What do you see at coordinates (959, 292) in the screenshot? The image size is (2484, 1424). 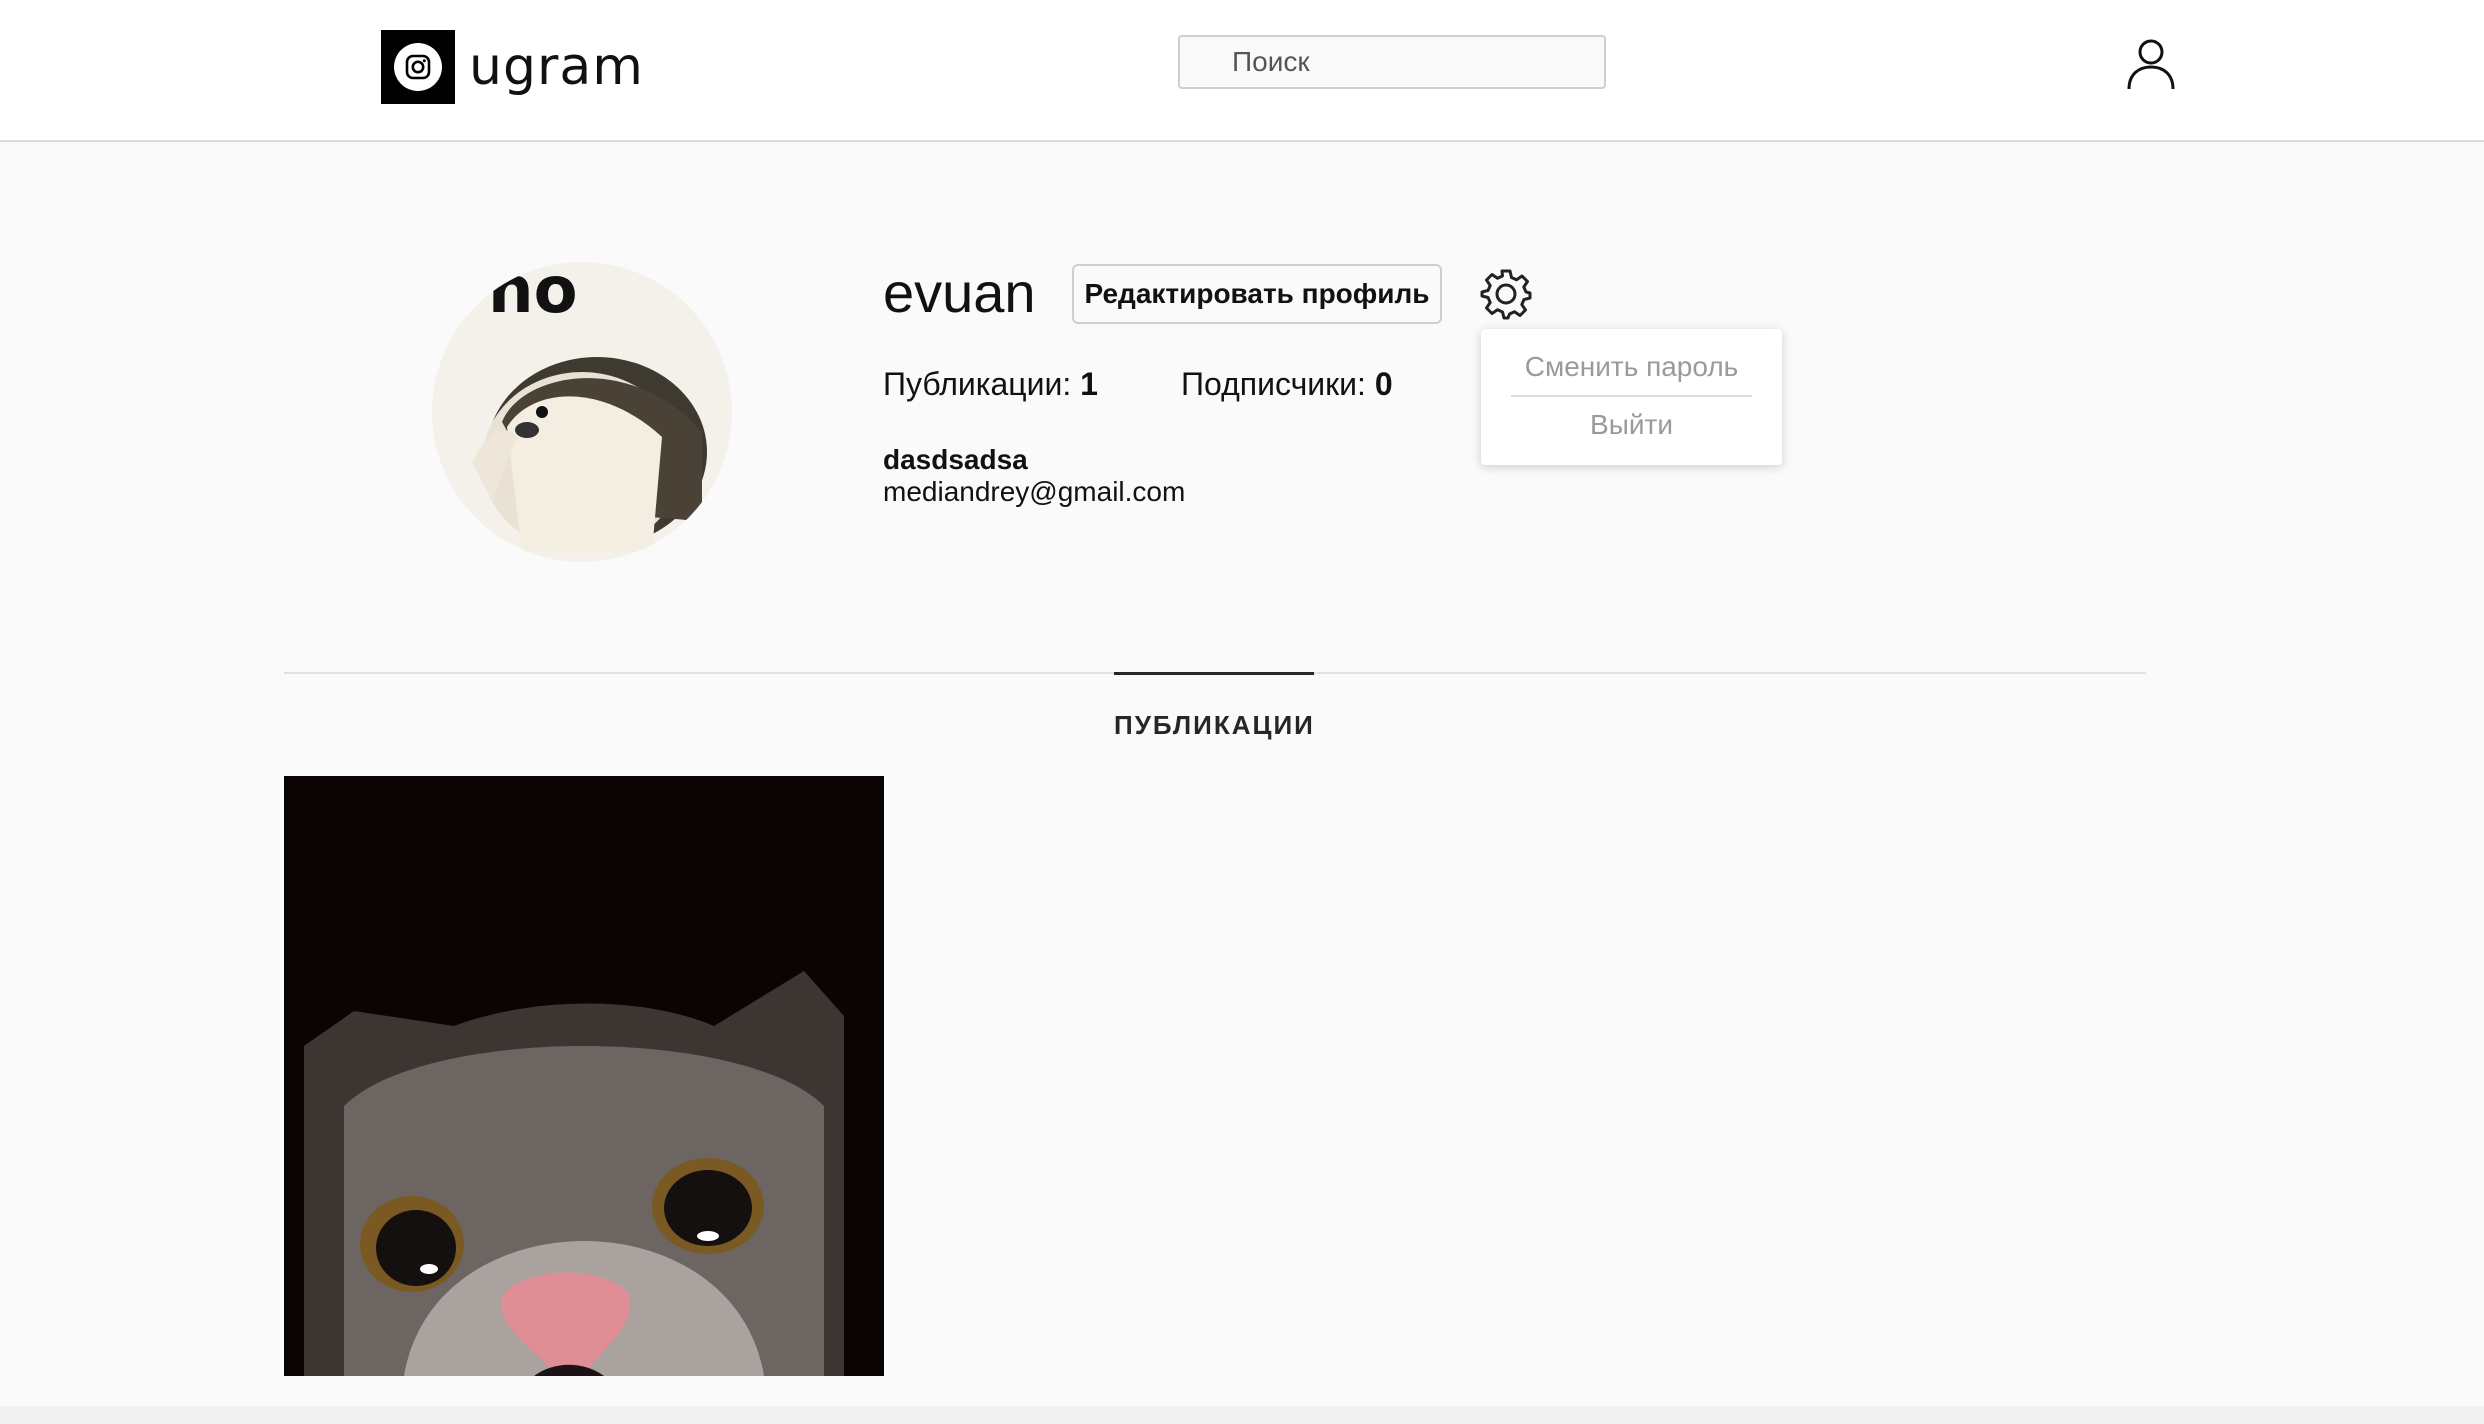 I see `profile-username: evuan` at bounding box center [959, 292].